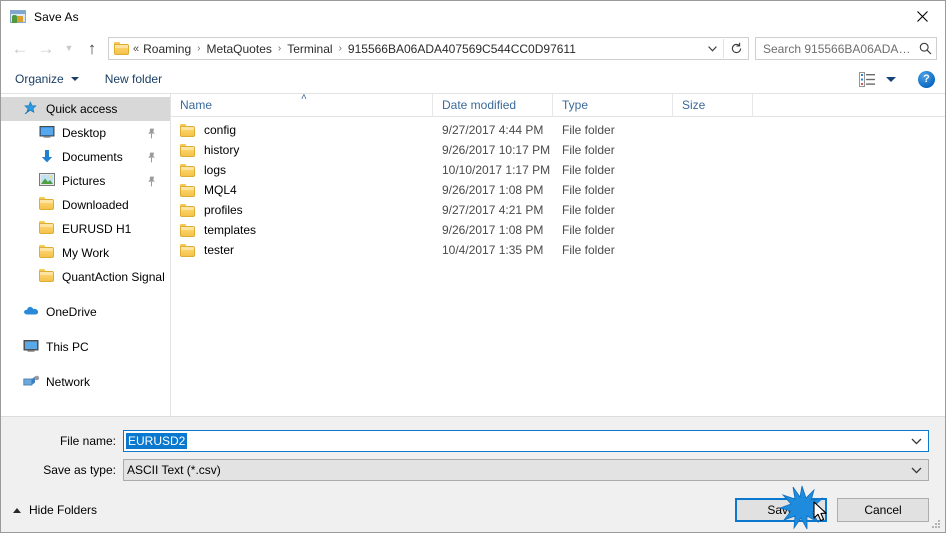 The height and width of the screenshot is (534, 946). I want to click on organize-button: Organize, so click(47, 79).